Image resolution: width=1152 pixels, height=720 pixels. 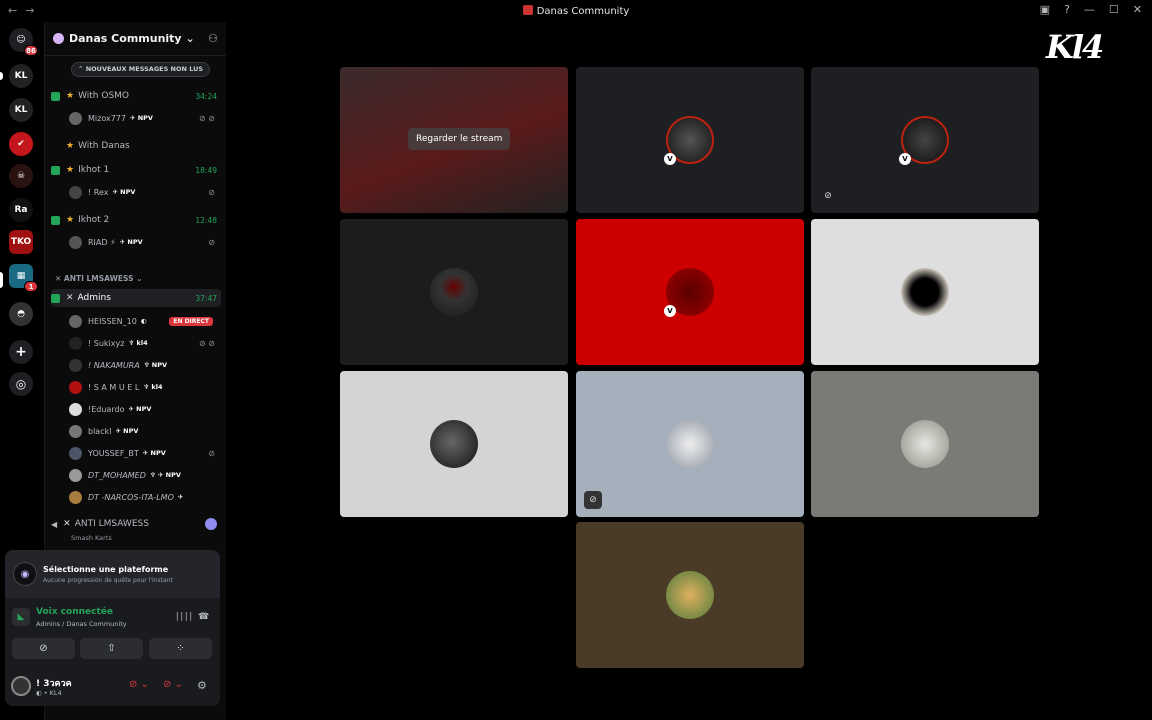 I want to click on unread-badge: 86, so click(x=31, y=50).